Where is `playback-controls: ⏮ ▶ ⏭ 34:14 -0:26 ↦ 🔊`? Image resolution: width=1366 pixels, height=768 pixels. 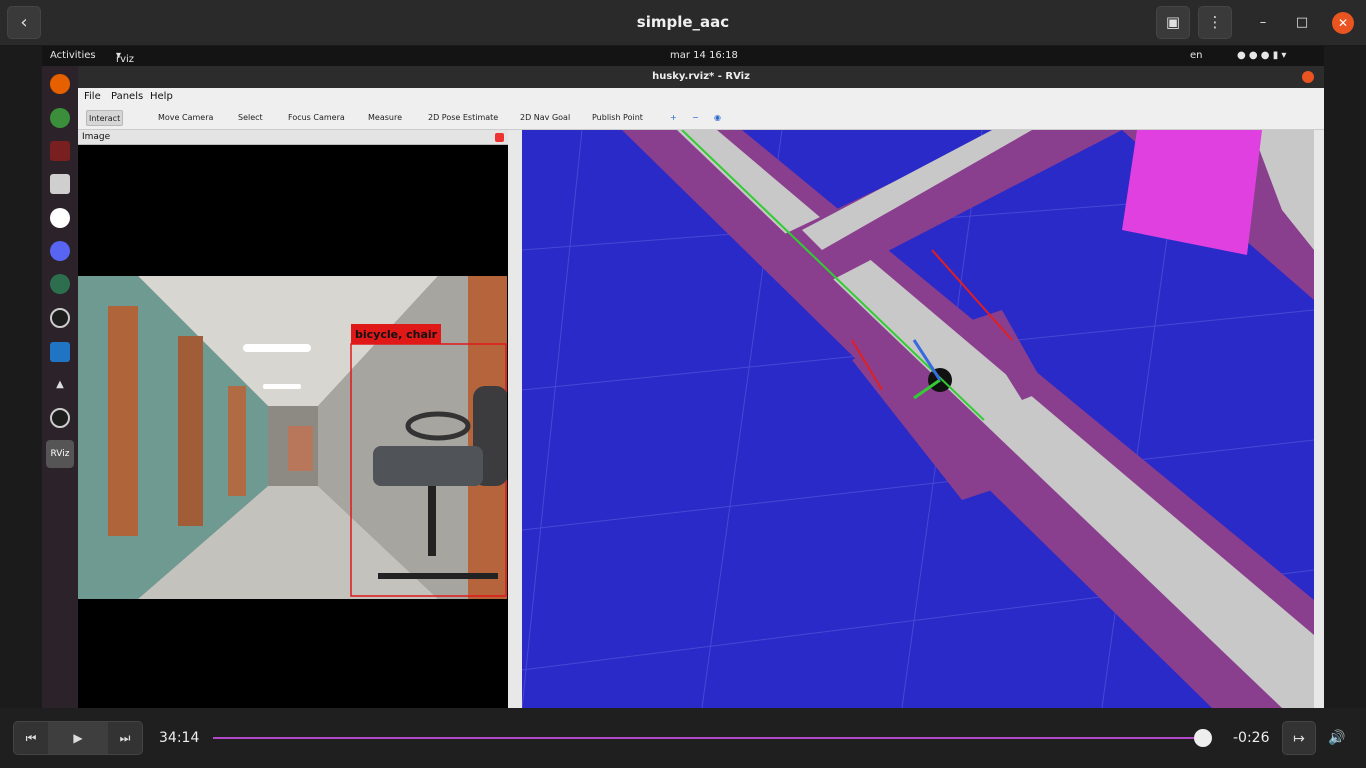
playback-controls: ⏮ ▶ ⏭ 34:14 -0:26 ↦ 🔊 is located at coordinates (683, 738).